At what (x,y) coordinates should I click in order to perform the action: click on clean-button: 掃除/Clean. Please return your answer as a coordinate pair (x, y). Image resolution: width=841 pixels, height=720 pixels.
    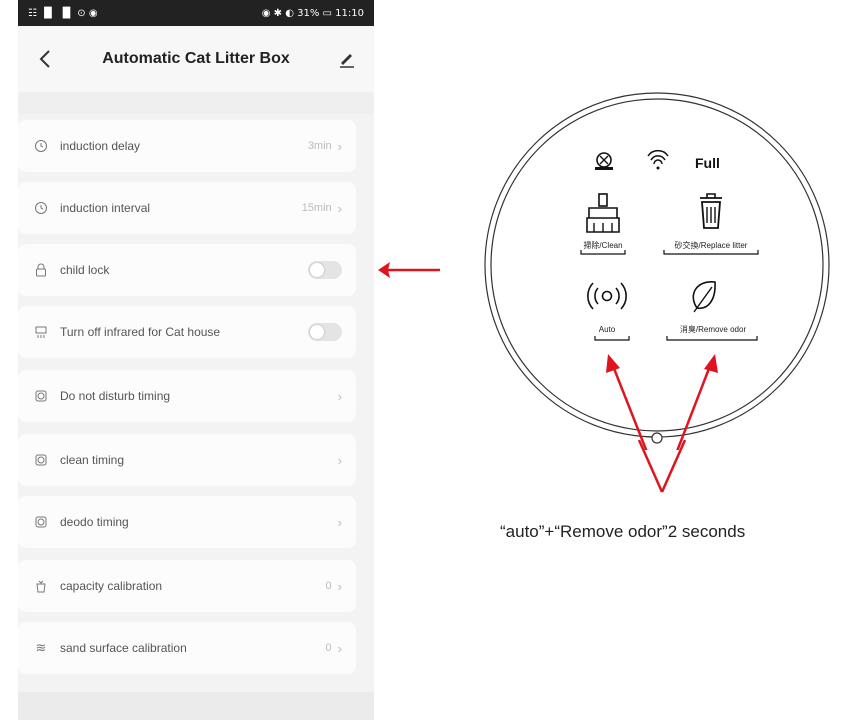
    Looking at the image, I should click on (603, 224).